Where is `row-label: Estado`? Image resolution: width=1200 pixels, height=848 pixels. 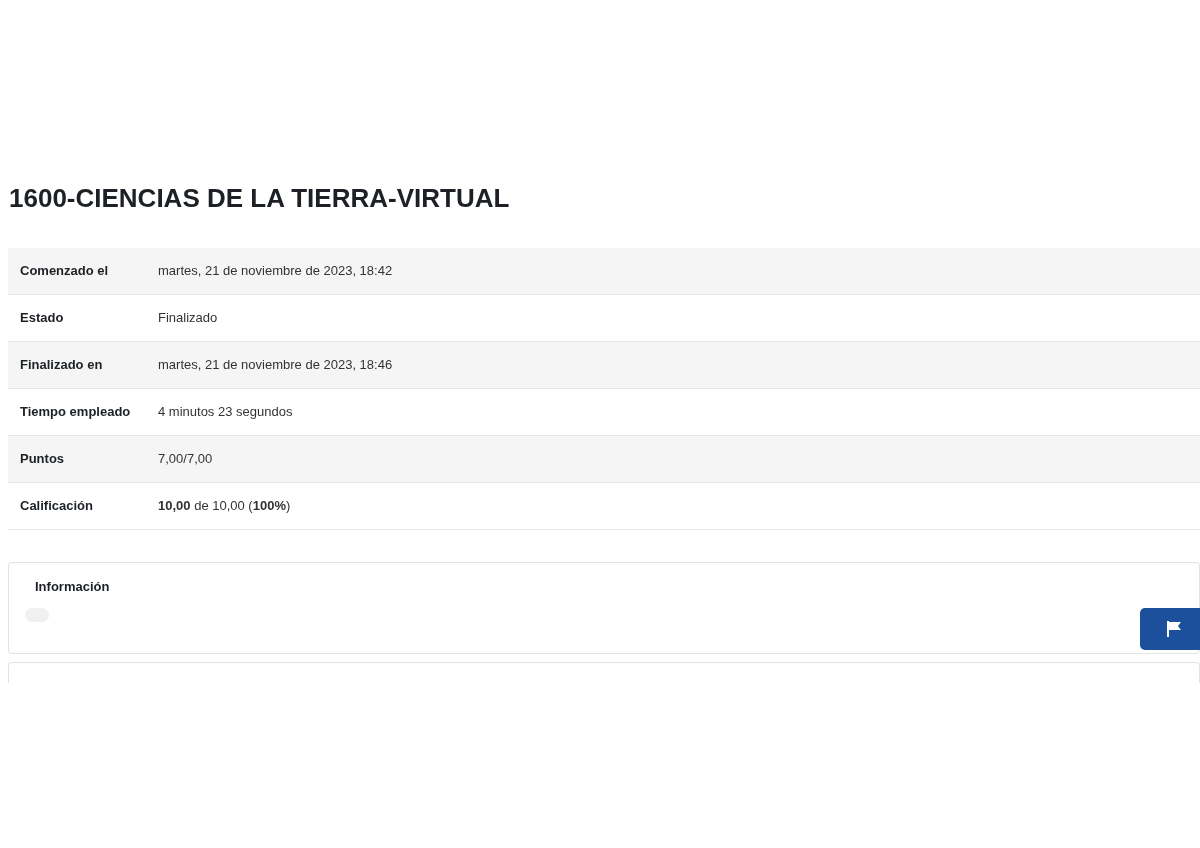 row-label: Estado is located at coordinates (83, 318).